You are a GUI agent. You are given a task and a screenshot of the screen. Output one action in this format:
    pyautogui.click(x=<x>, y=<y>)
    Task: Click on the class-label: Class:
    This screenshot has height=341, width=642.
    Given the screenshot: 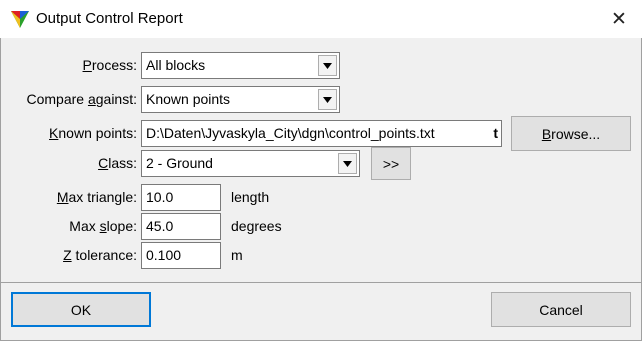 What is the action you would take?
    pyautogui.click(x=117, y=163)
    